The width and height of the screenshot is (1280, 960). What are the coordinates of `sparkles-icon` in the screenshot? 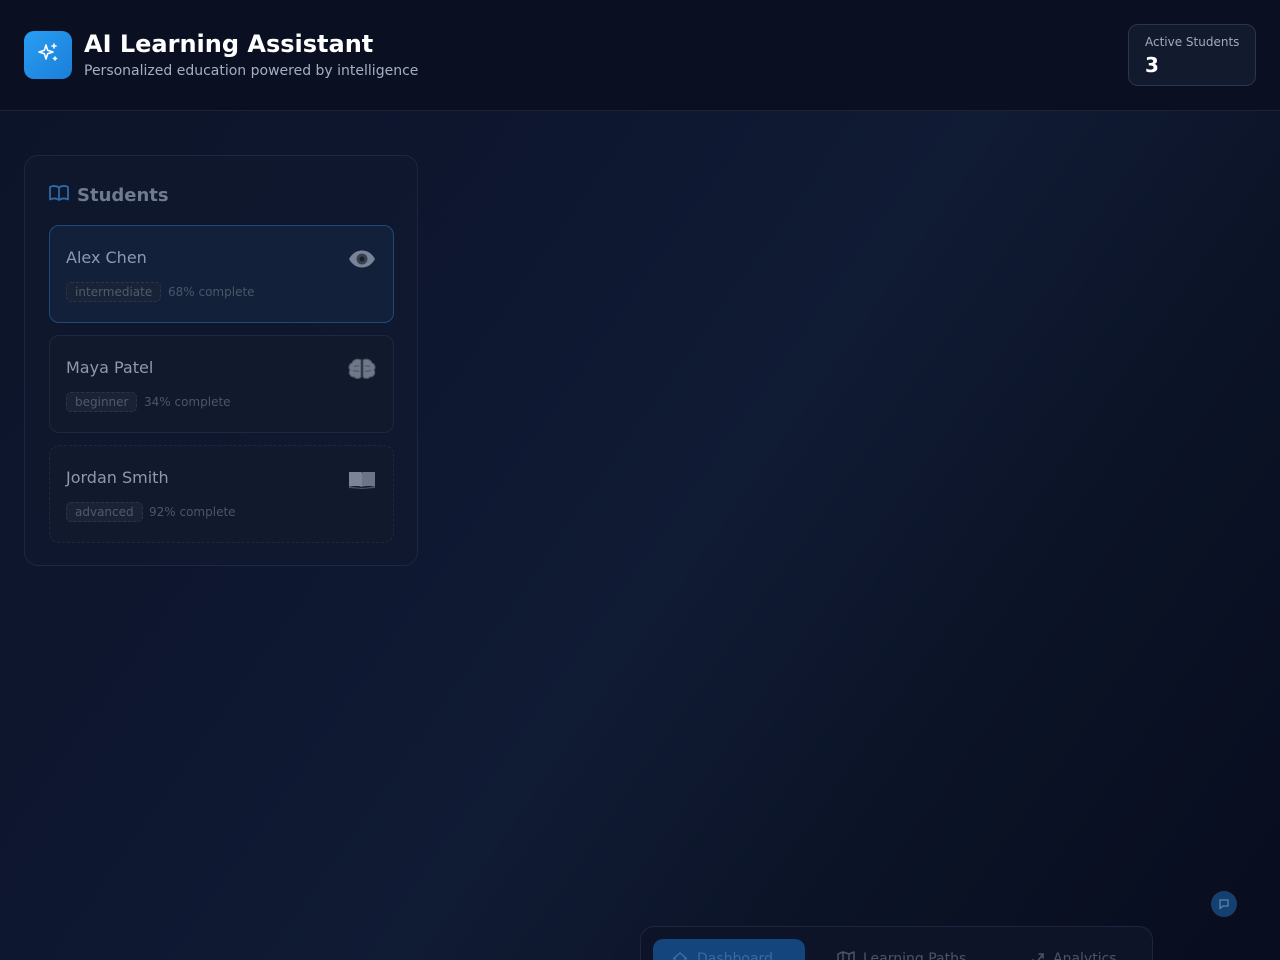 It's located at (48, 55).